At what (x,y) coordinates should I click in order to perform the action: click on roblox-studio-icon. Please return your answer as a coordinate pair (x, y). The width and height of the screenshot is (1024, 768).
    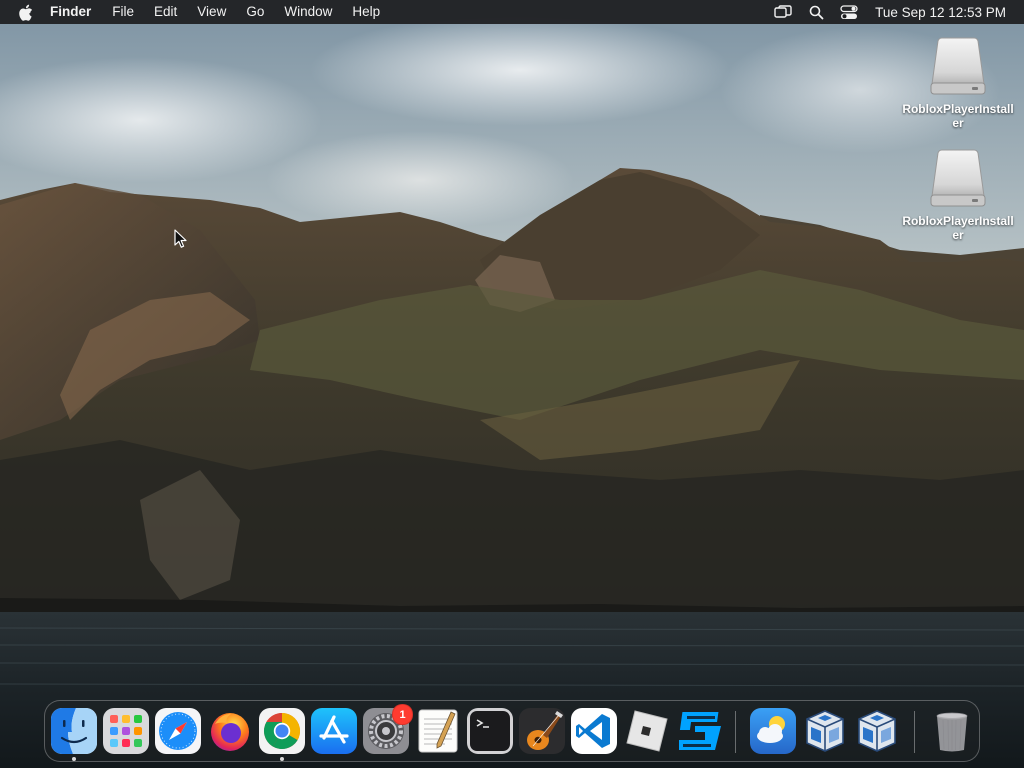
    Looking at the image, I should click on (698, 731).